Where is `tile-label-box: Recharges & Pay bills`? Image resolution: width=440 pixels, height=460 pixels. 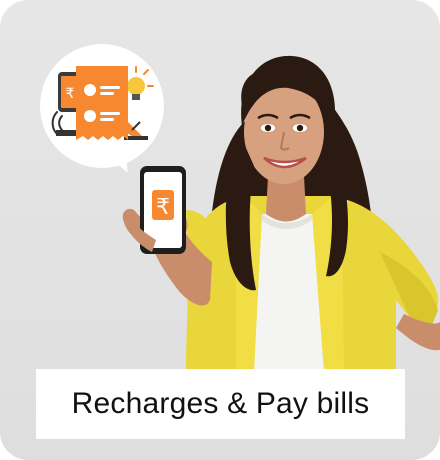 tile-label-box: Recharges & Pay bills is located at coordinates (220, 404).